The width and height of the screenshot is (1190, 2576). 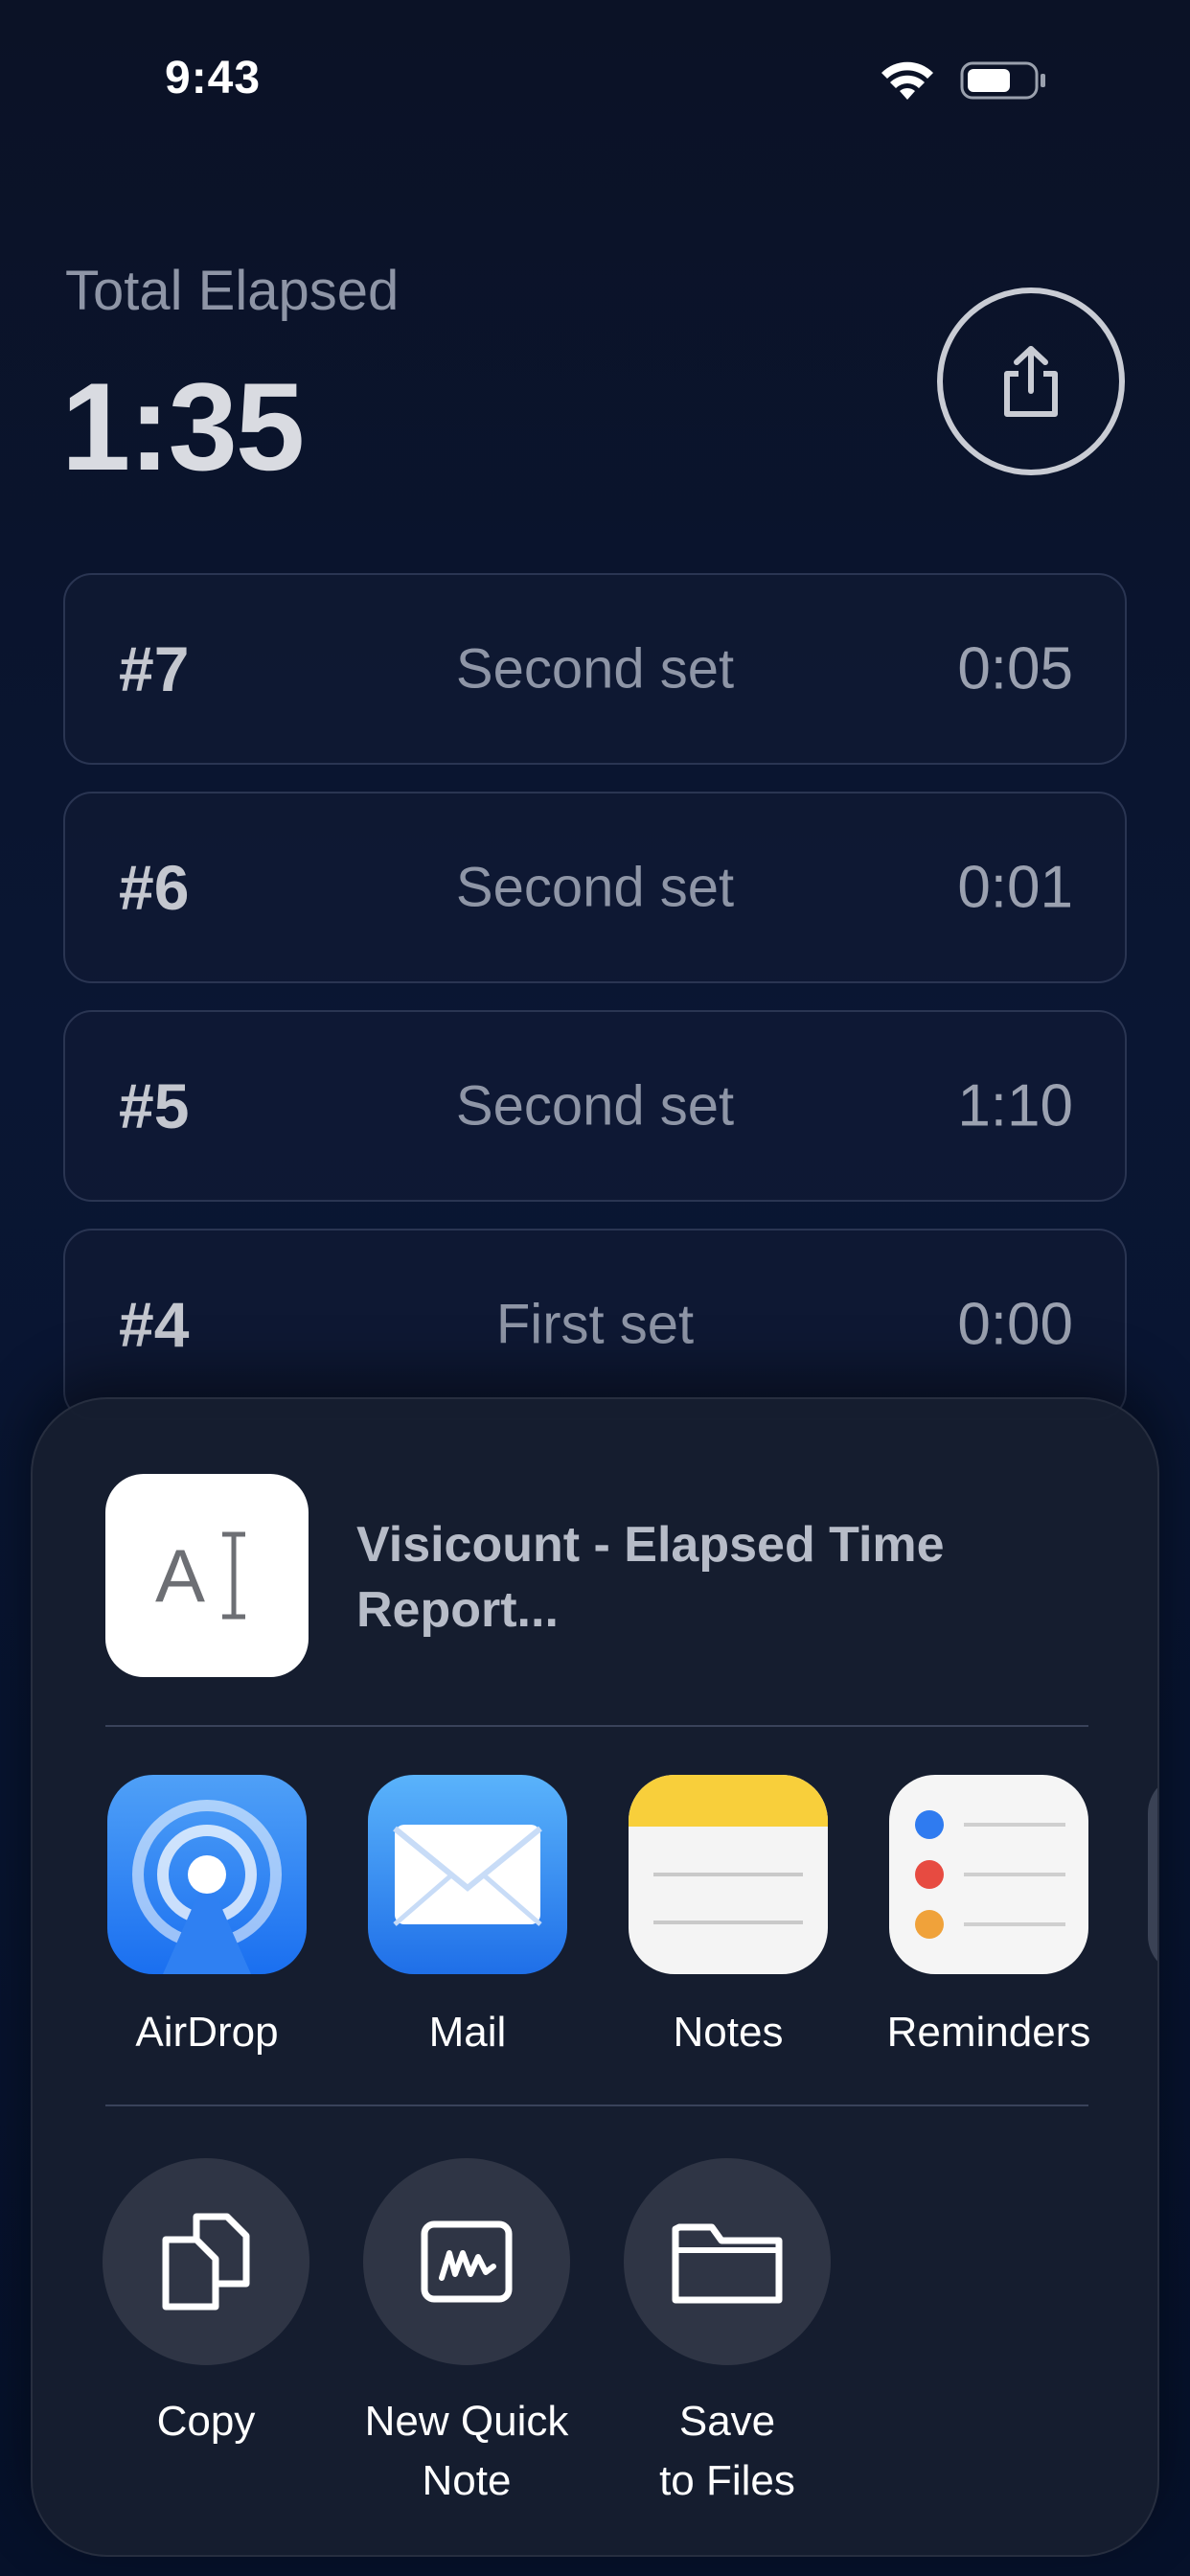 What do you see at coordinates (206, 2421) in the screenshot?
I see `action-label: Copy` at bounding box center [206, 2421].